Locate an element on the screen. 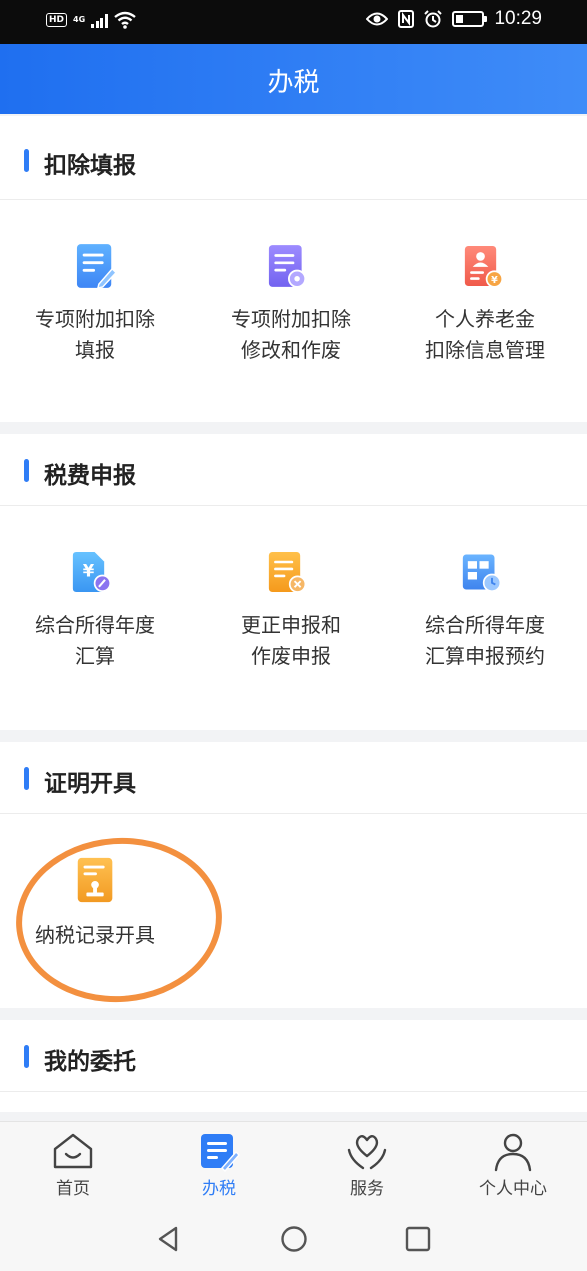  hd-badge: HD is located at coordinates (57, 20).